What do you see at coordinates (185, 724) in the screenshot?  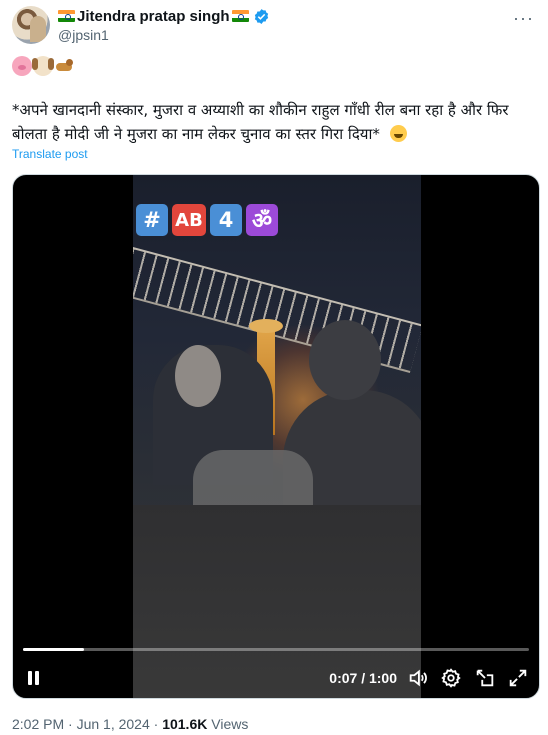 I see `views-count: 101.6K` at bounding box center [185, 724].